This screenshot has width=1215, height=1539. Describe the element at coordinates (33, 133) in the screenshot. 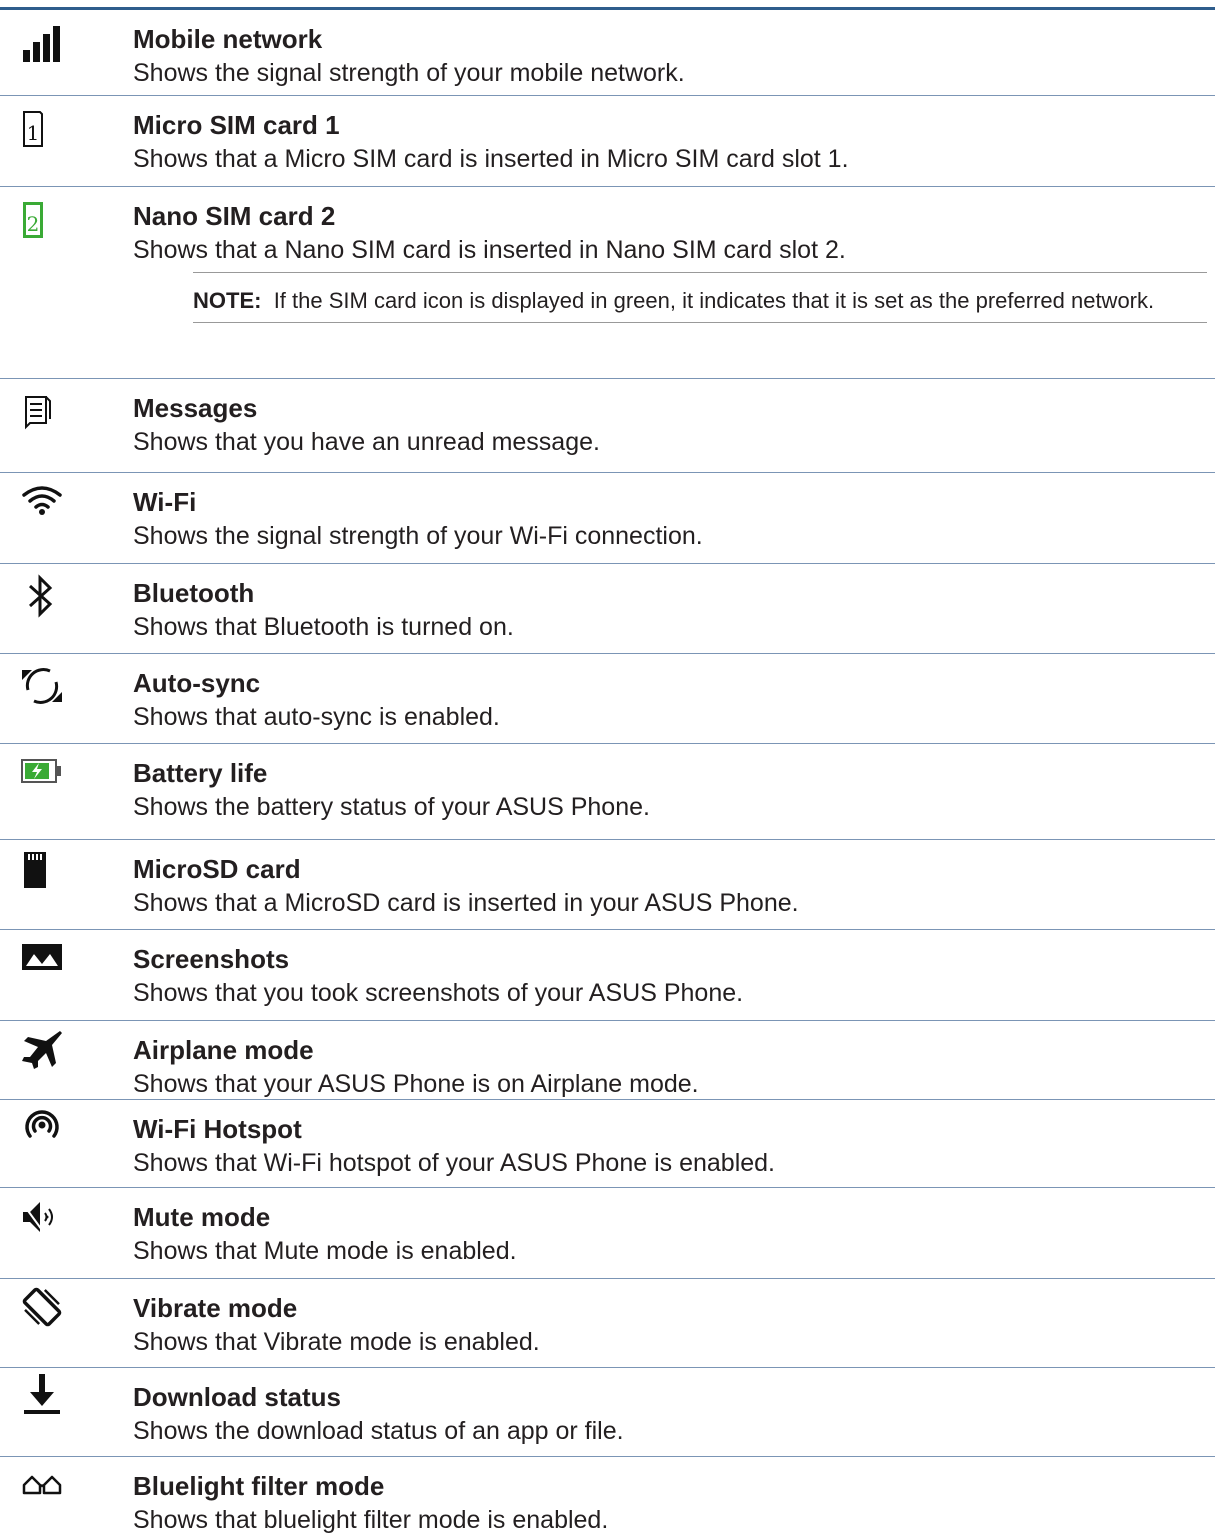

I see `svg-text: 1` at that location.